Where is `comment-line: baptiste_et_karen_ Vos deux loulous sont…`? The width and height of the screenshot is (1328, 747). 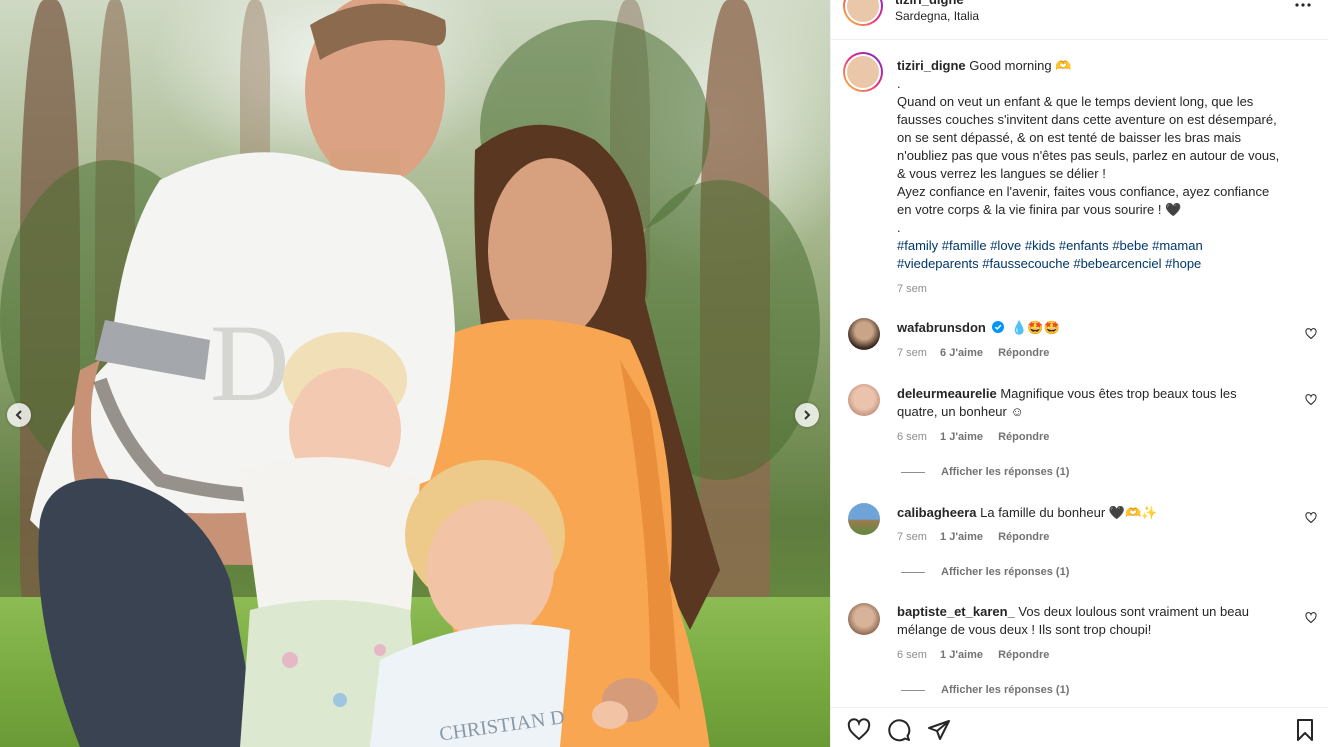 comment-line: baptiste_et_karen_ Vos deux loulous sont… is located at coordinates (1073, 612).